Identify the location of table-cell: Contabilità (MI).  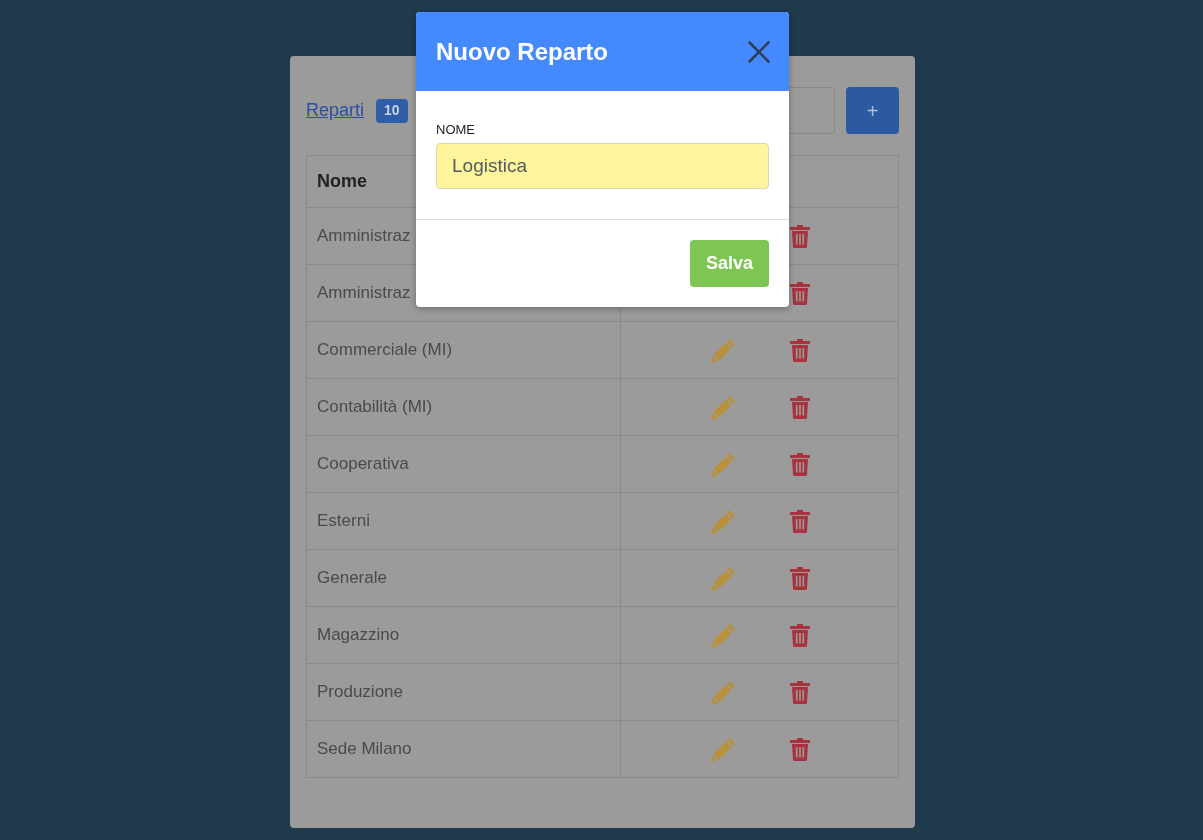
(375, 407).